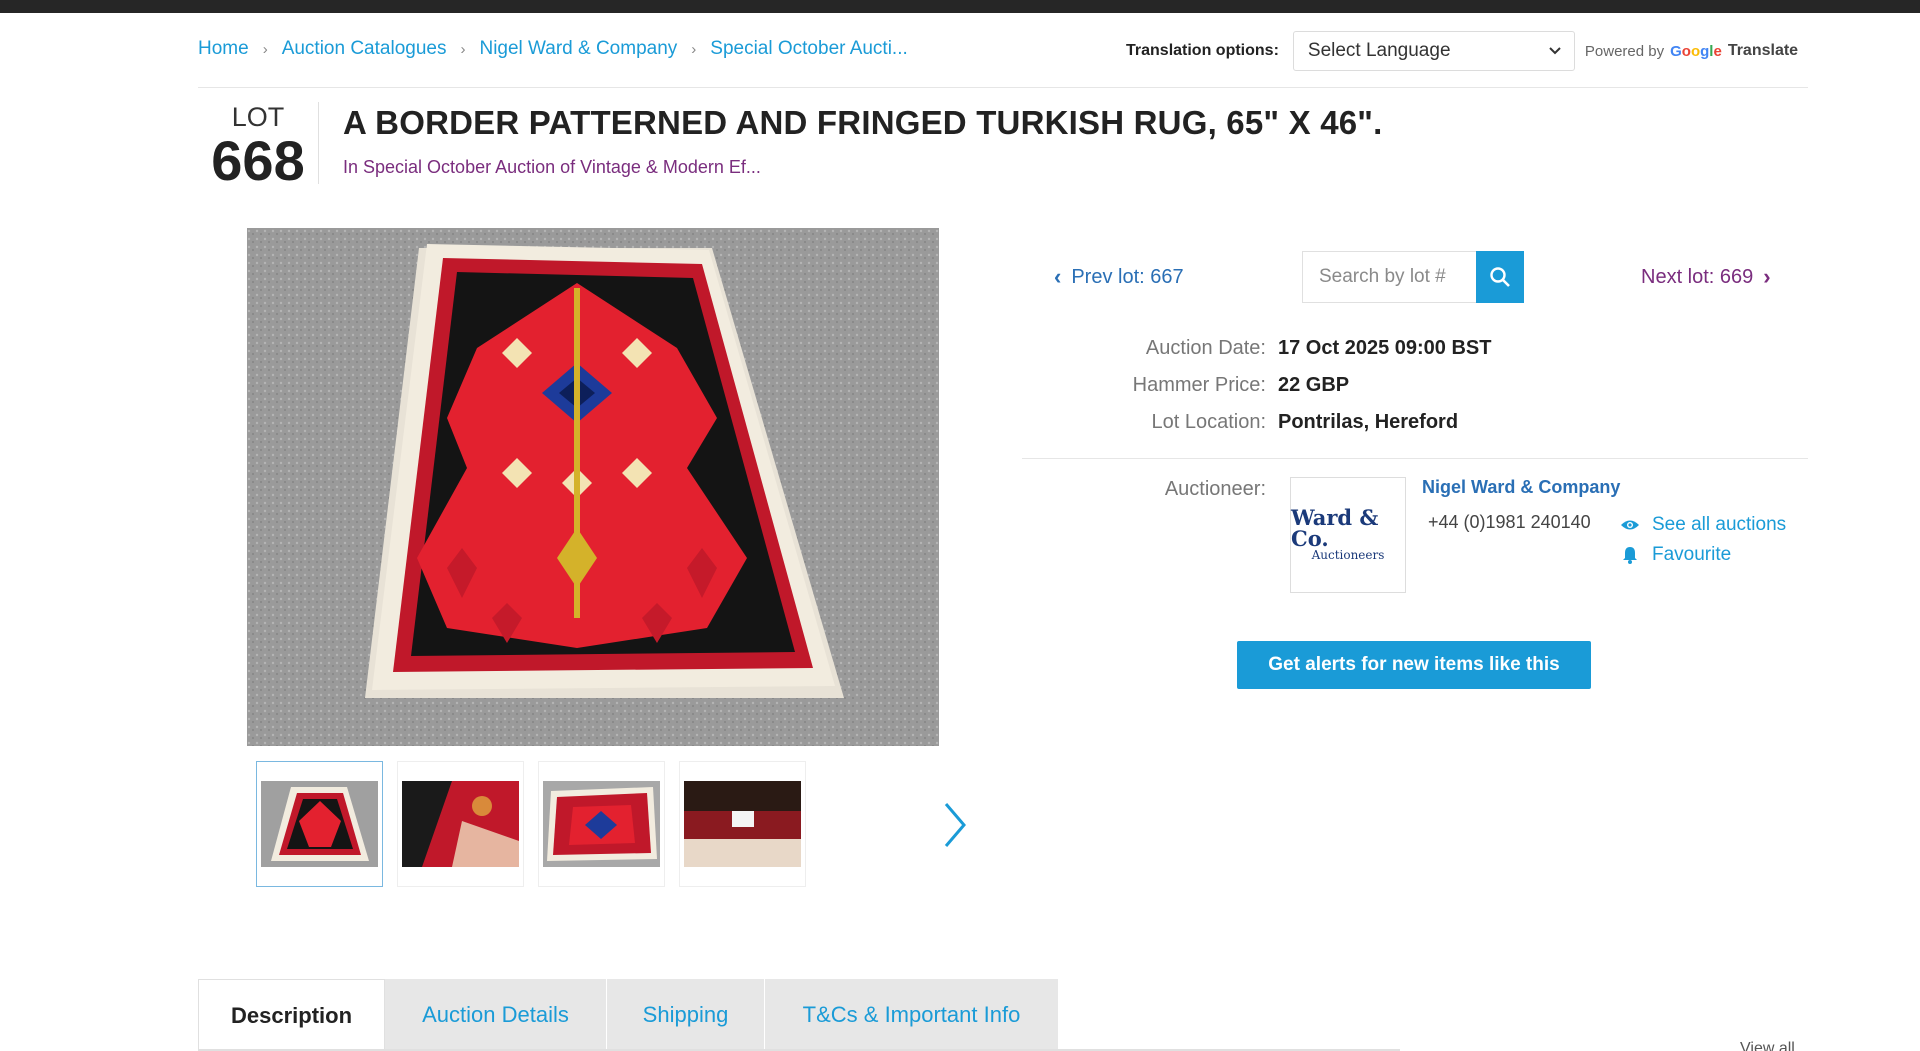  What do you see at coordinates (1205, 348) in the screenshot?
I see `auction-date-label: Auction Date:` at bounding box center [1205, 348].